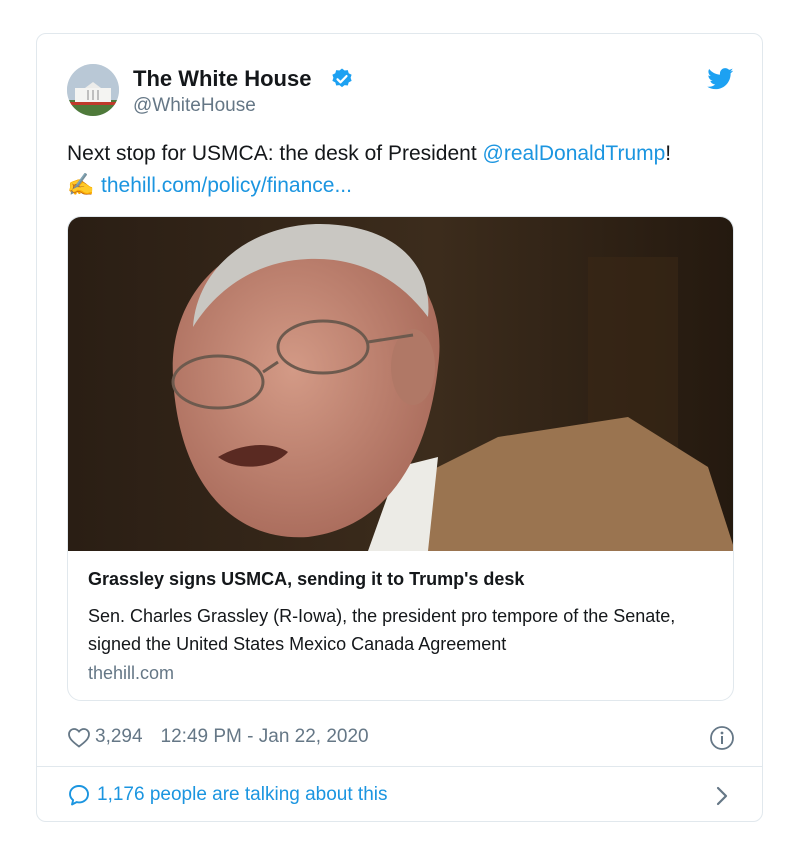 This screenshot has width=800, height=858. I want to click on mention-link: @realDonaldTrump, so click(574, 153).